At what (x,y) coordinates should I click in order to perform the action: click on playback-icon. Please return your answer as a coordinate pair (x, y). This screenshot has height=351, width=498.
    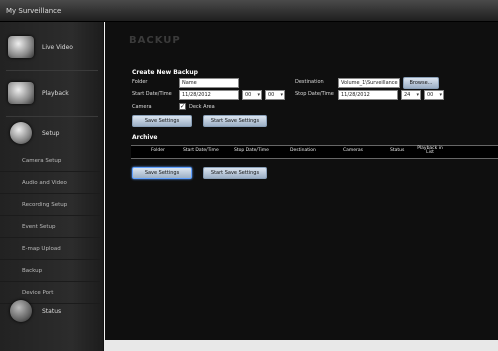
    Looking at the image, I should click on (21, 93).